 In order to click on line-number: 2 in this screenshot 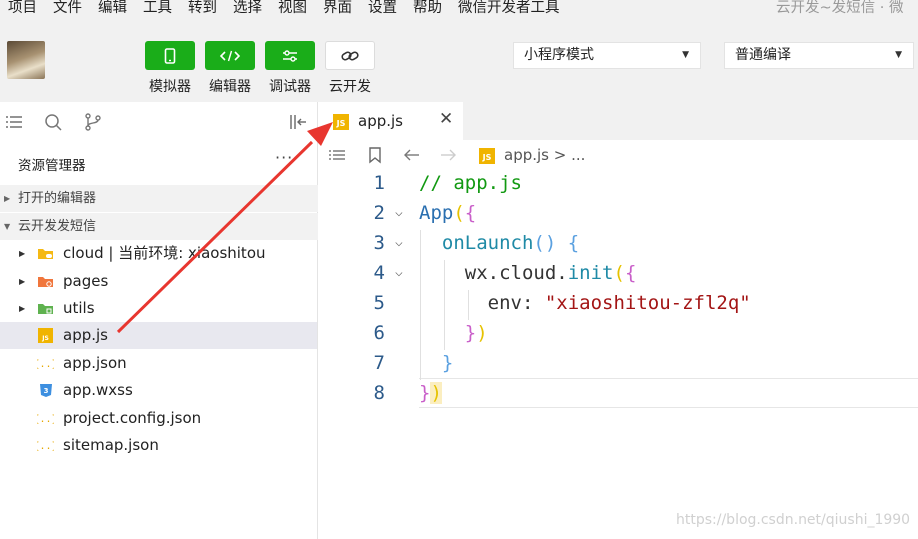, I will do `click(379, 213)`.